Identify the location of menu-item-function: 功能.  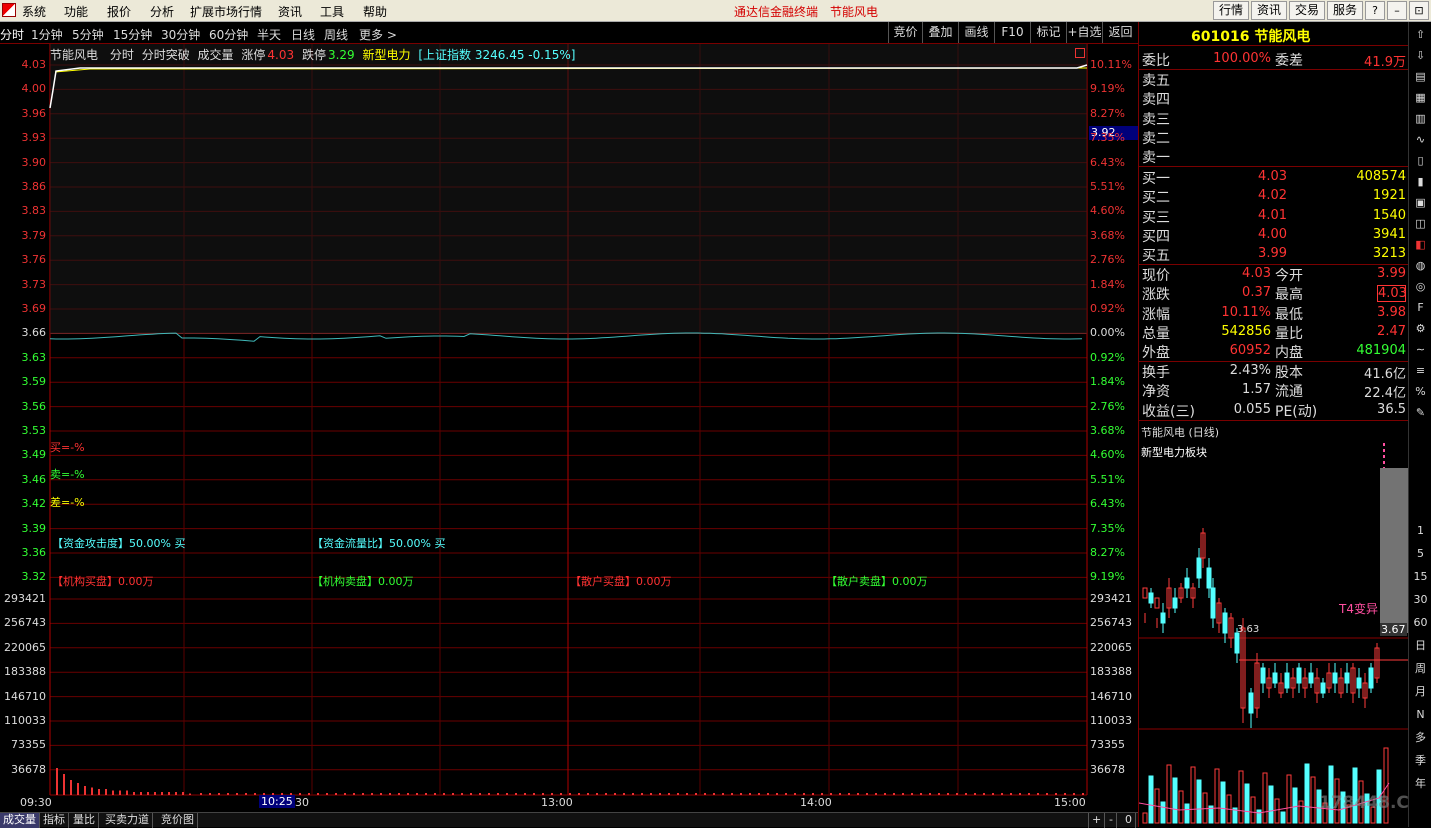
(76, 11).